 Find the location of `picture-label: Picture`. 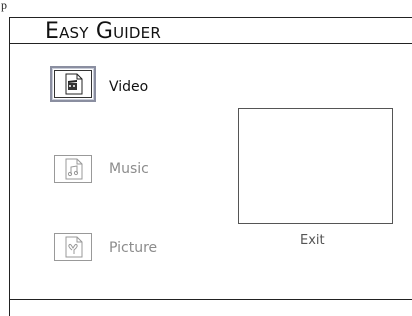

picture-label: Picture is located at coordinates (133, 248).